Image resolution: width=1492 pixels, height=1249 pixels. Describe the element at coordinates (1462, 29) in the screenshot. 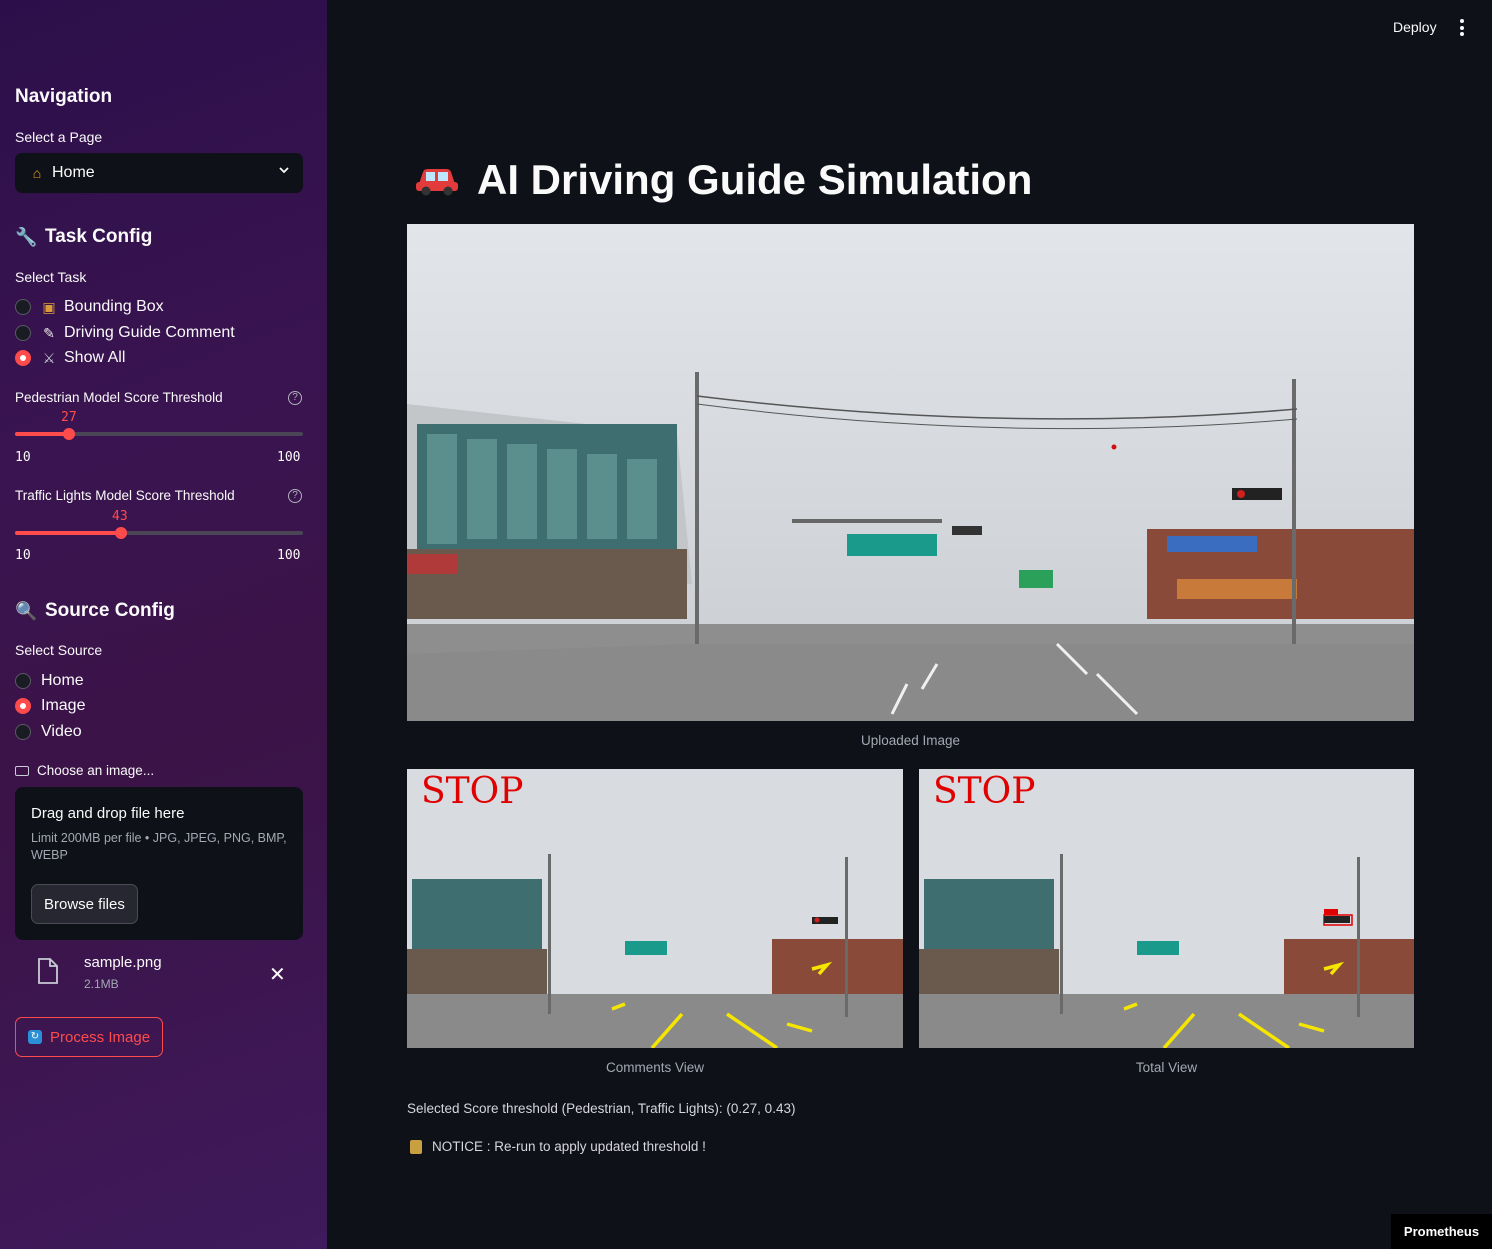

I see `more-menu-icon` at that location.